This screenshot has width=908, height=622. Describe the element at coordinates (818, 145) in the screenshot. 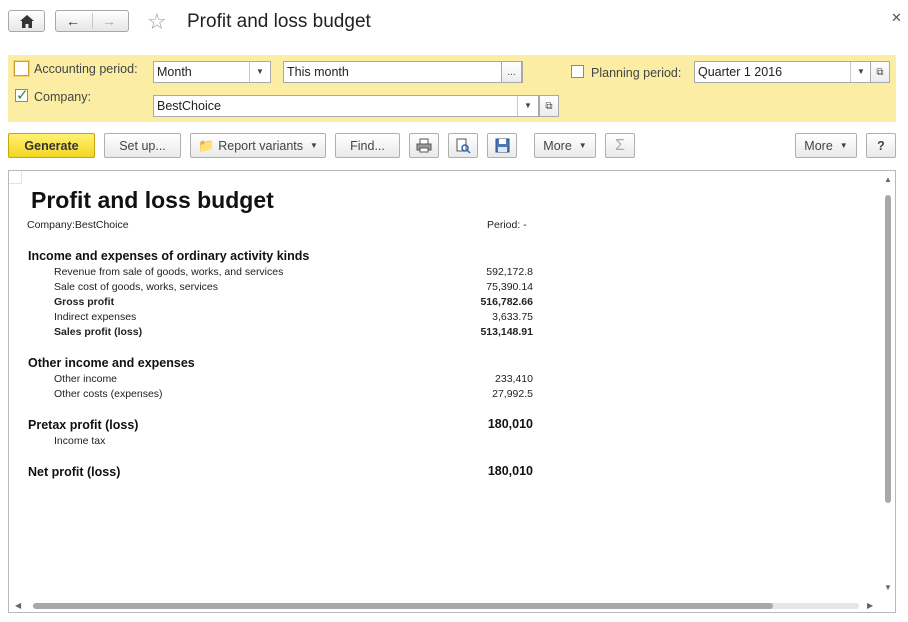

I see `more-button-2-label: More` at that location.